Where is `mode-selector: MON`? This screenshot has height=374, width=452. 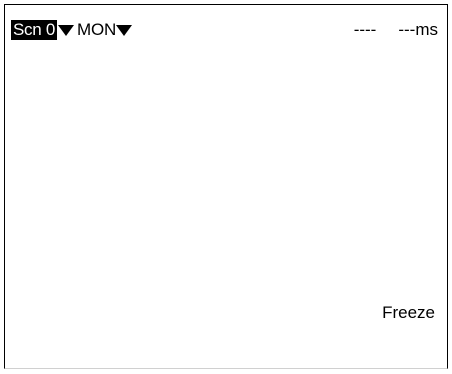
mode-selector: MON is located at coordinates (104, 30).